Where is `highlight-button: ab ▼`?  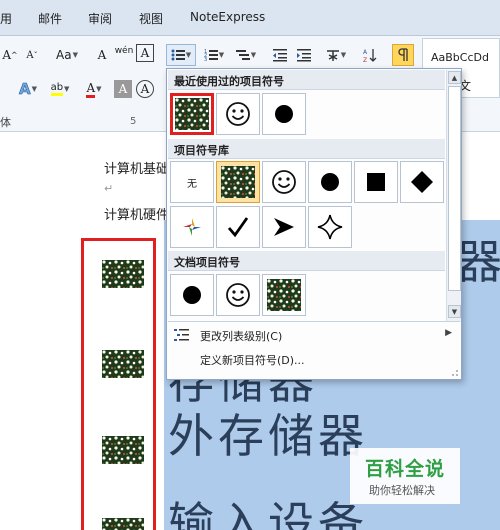 highlight-button: ab ▼ is located at coordinates (60, 89).